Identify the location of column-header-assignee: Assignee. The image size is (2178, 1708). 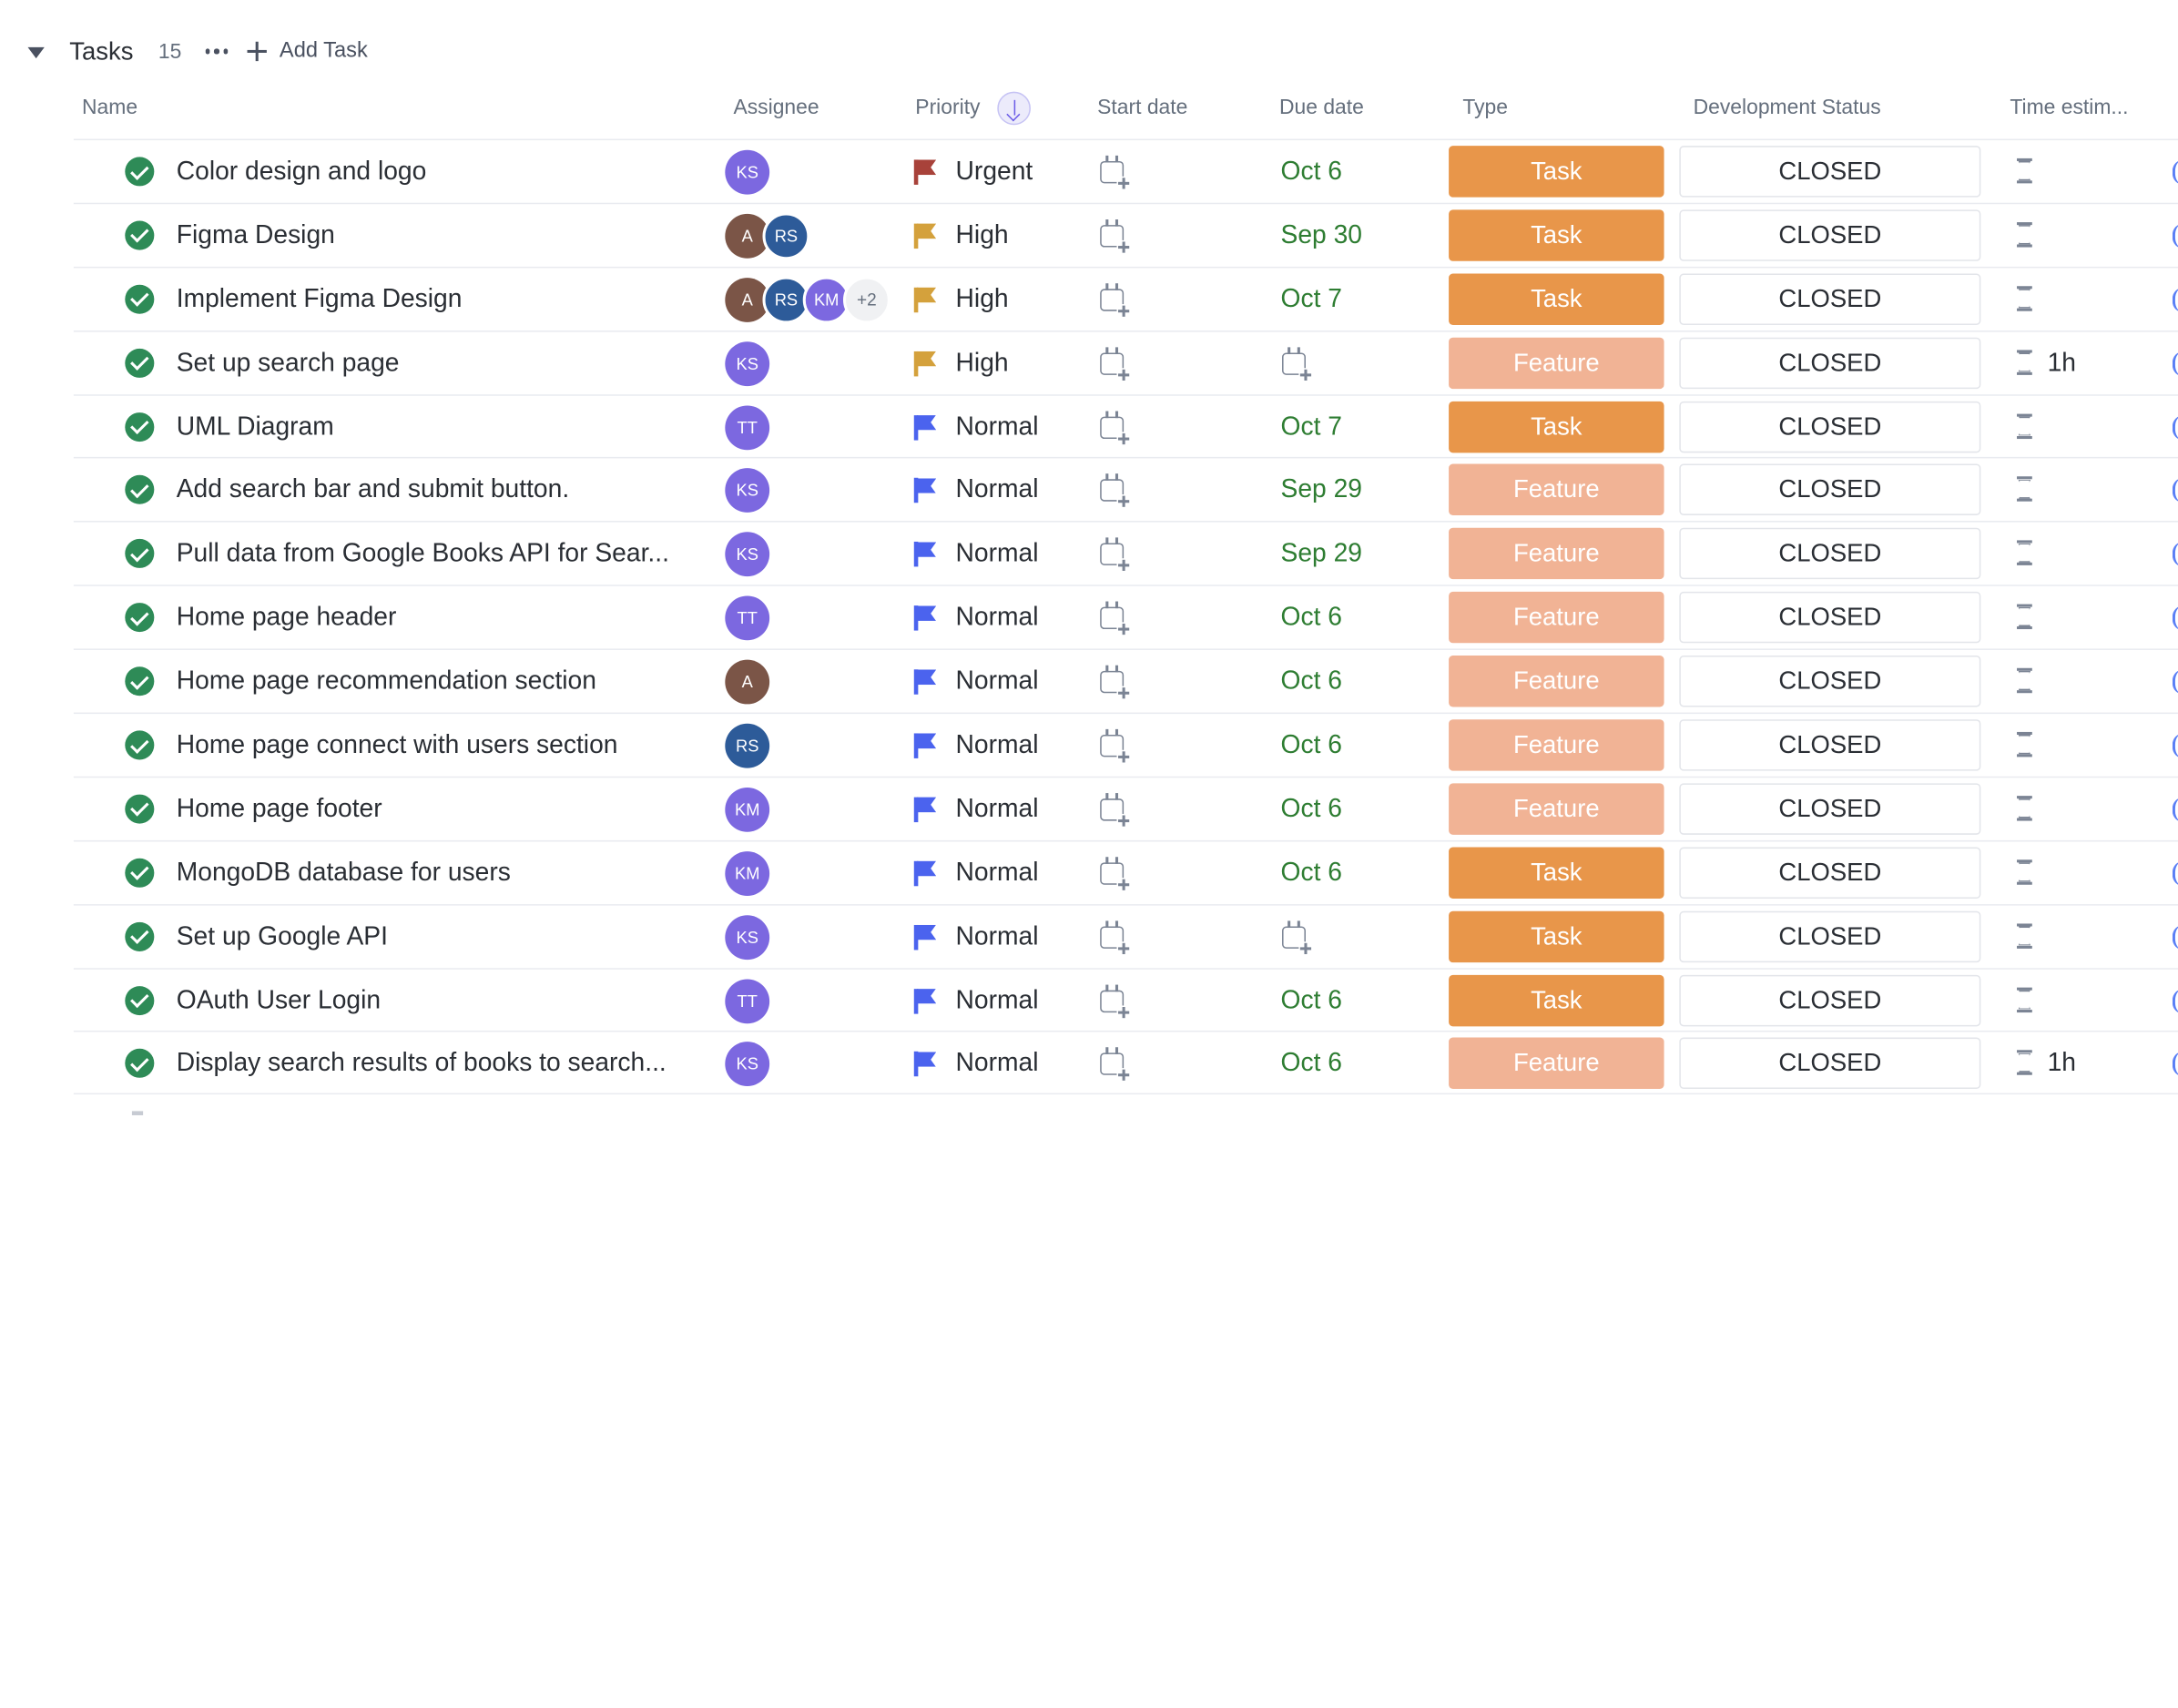
(776, 107).